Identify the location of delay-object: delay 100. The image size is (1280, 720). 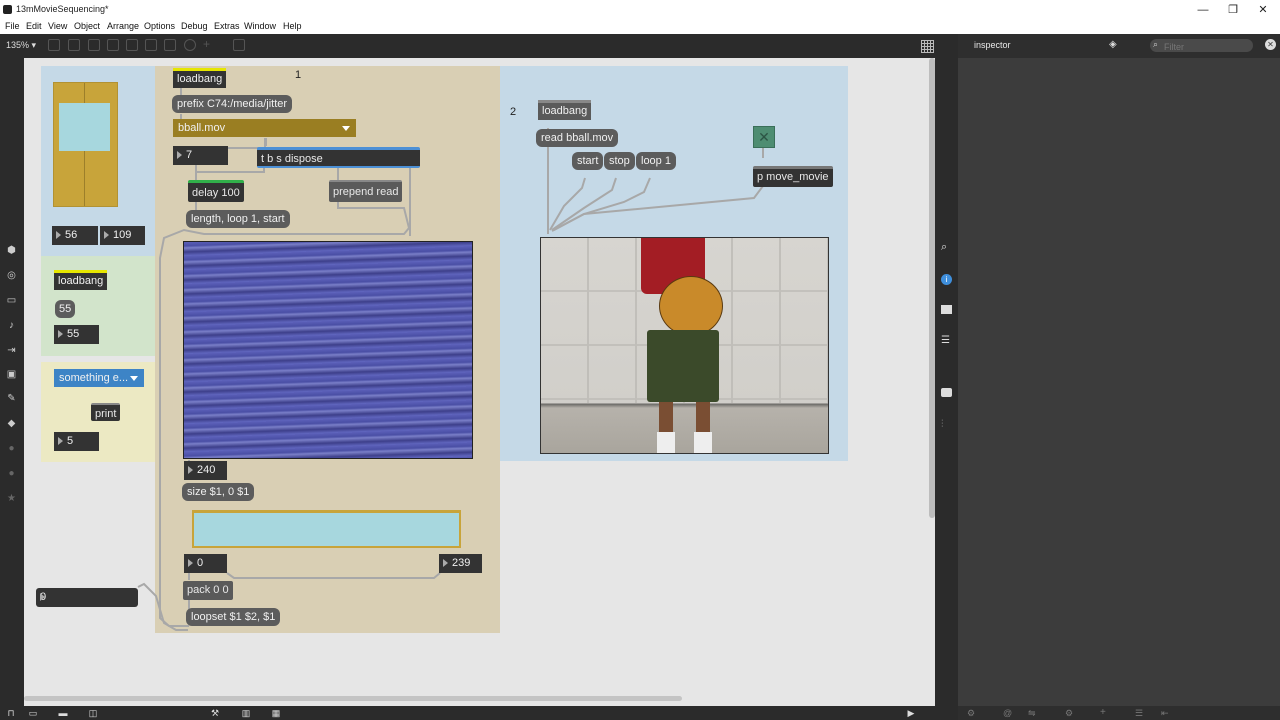
(216, 191).